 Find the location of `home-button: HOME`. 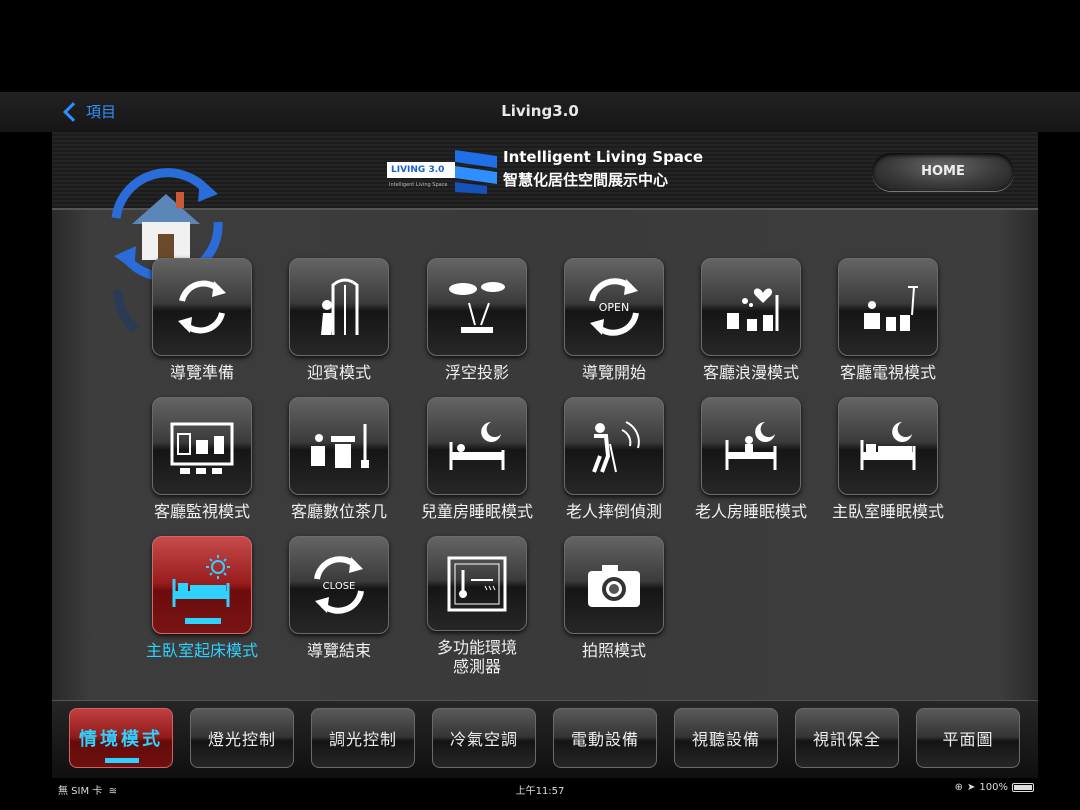

home-button: HOME is located at coordinates (943, 172).